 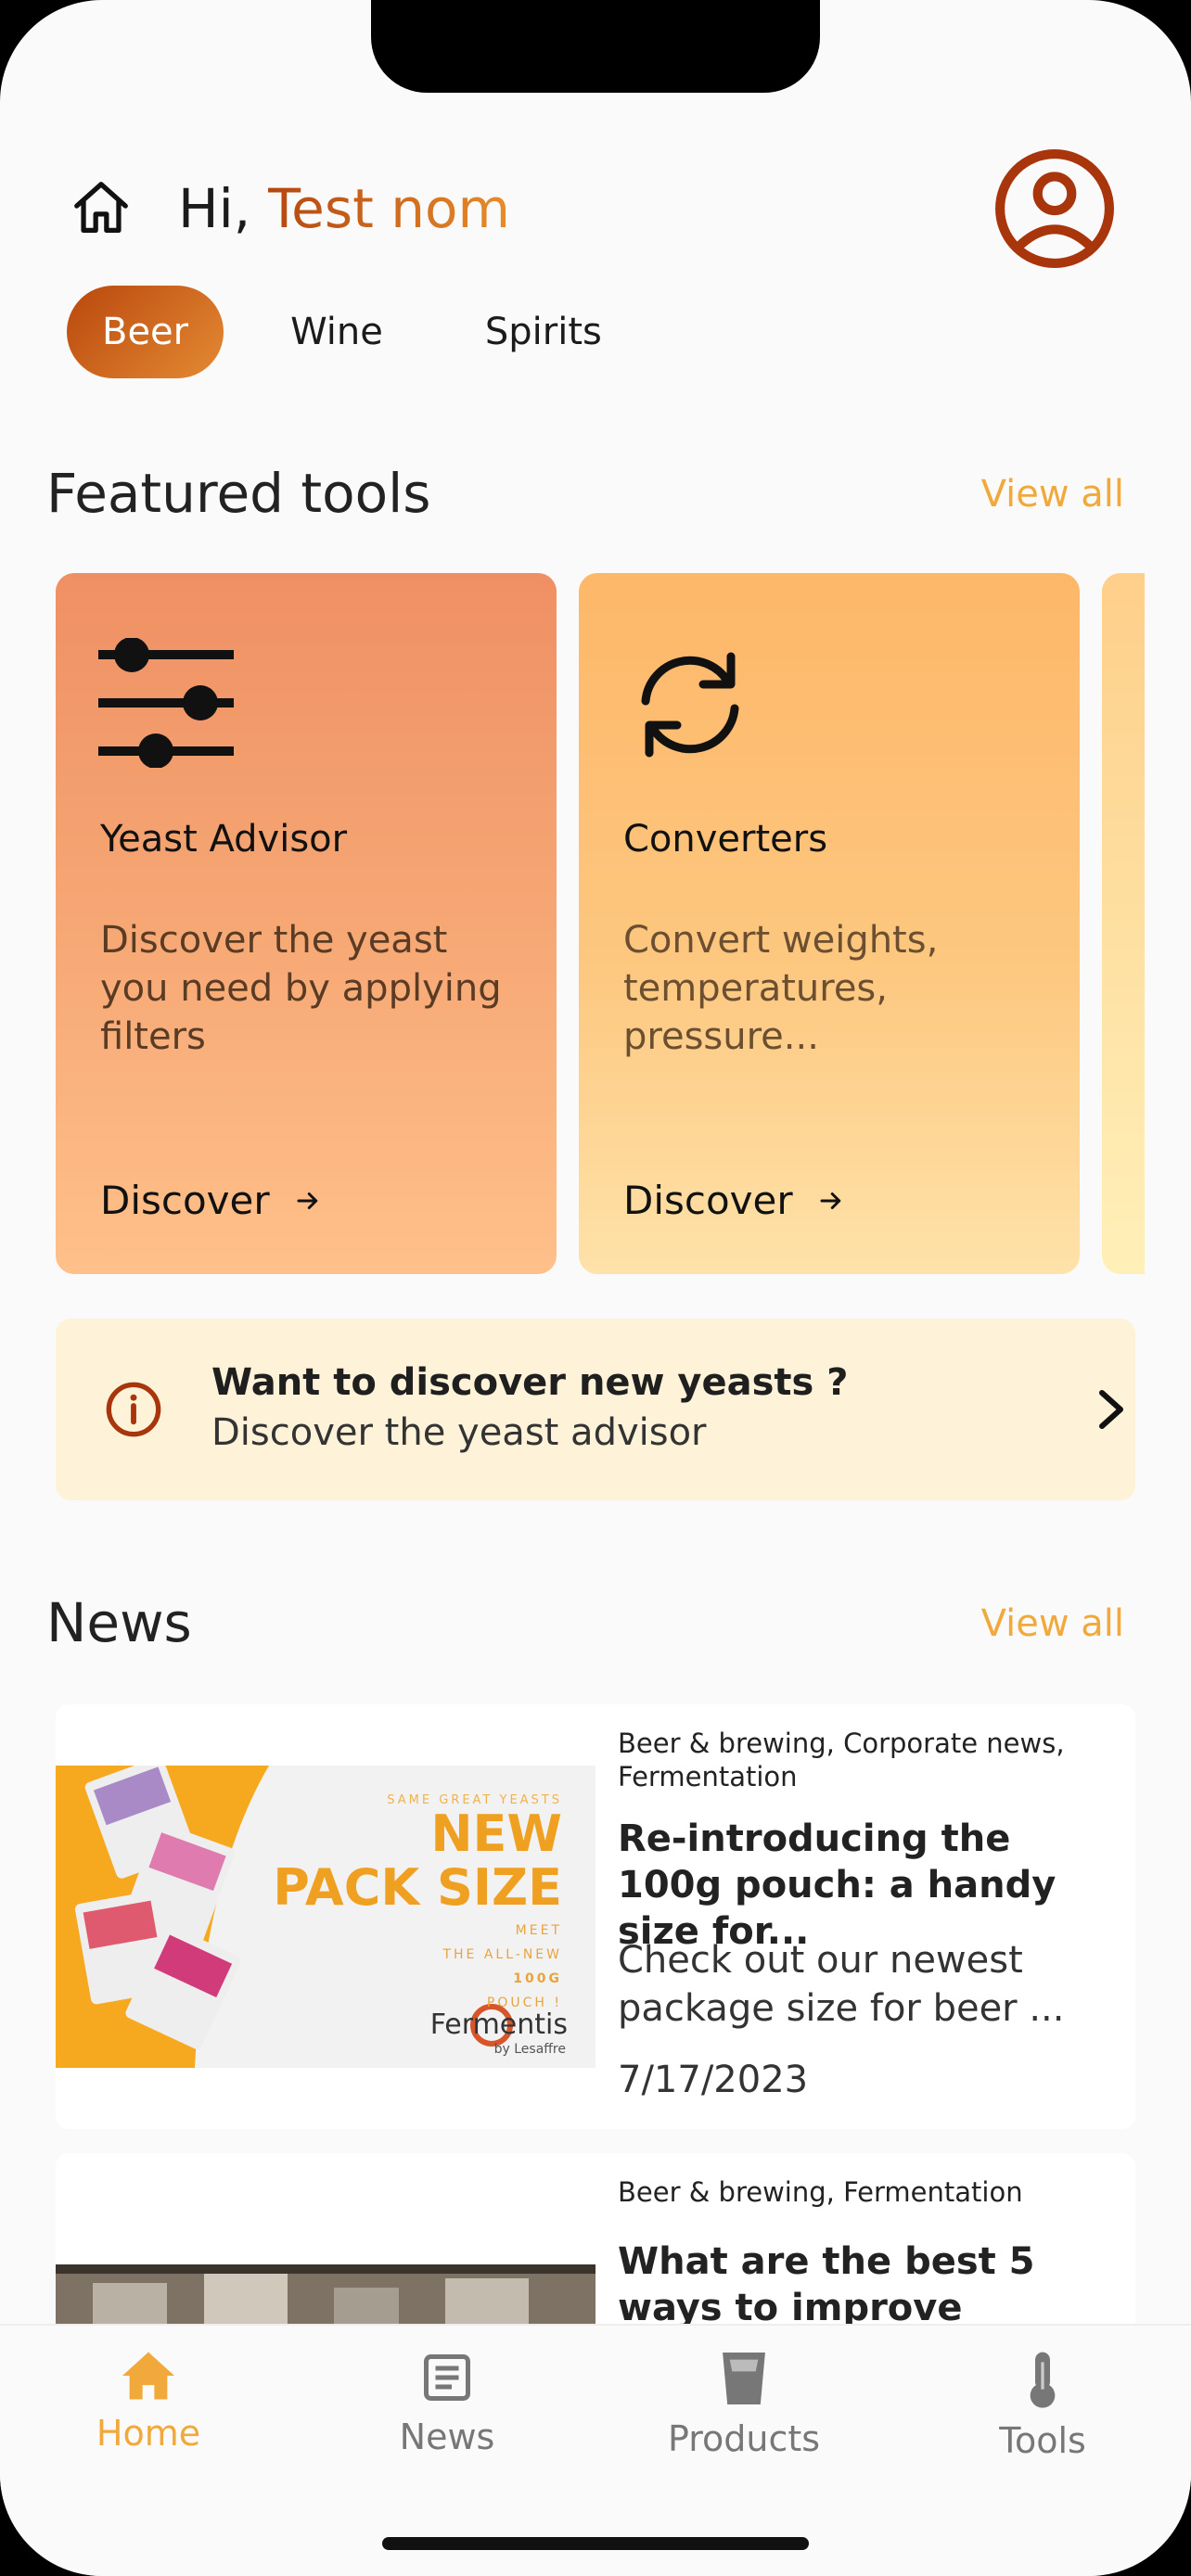 What do you see at coordinates (1123, 923) in the screenshot?
I see `tool-card-partial` at bounding box center [1123, 923].